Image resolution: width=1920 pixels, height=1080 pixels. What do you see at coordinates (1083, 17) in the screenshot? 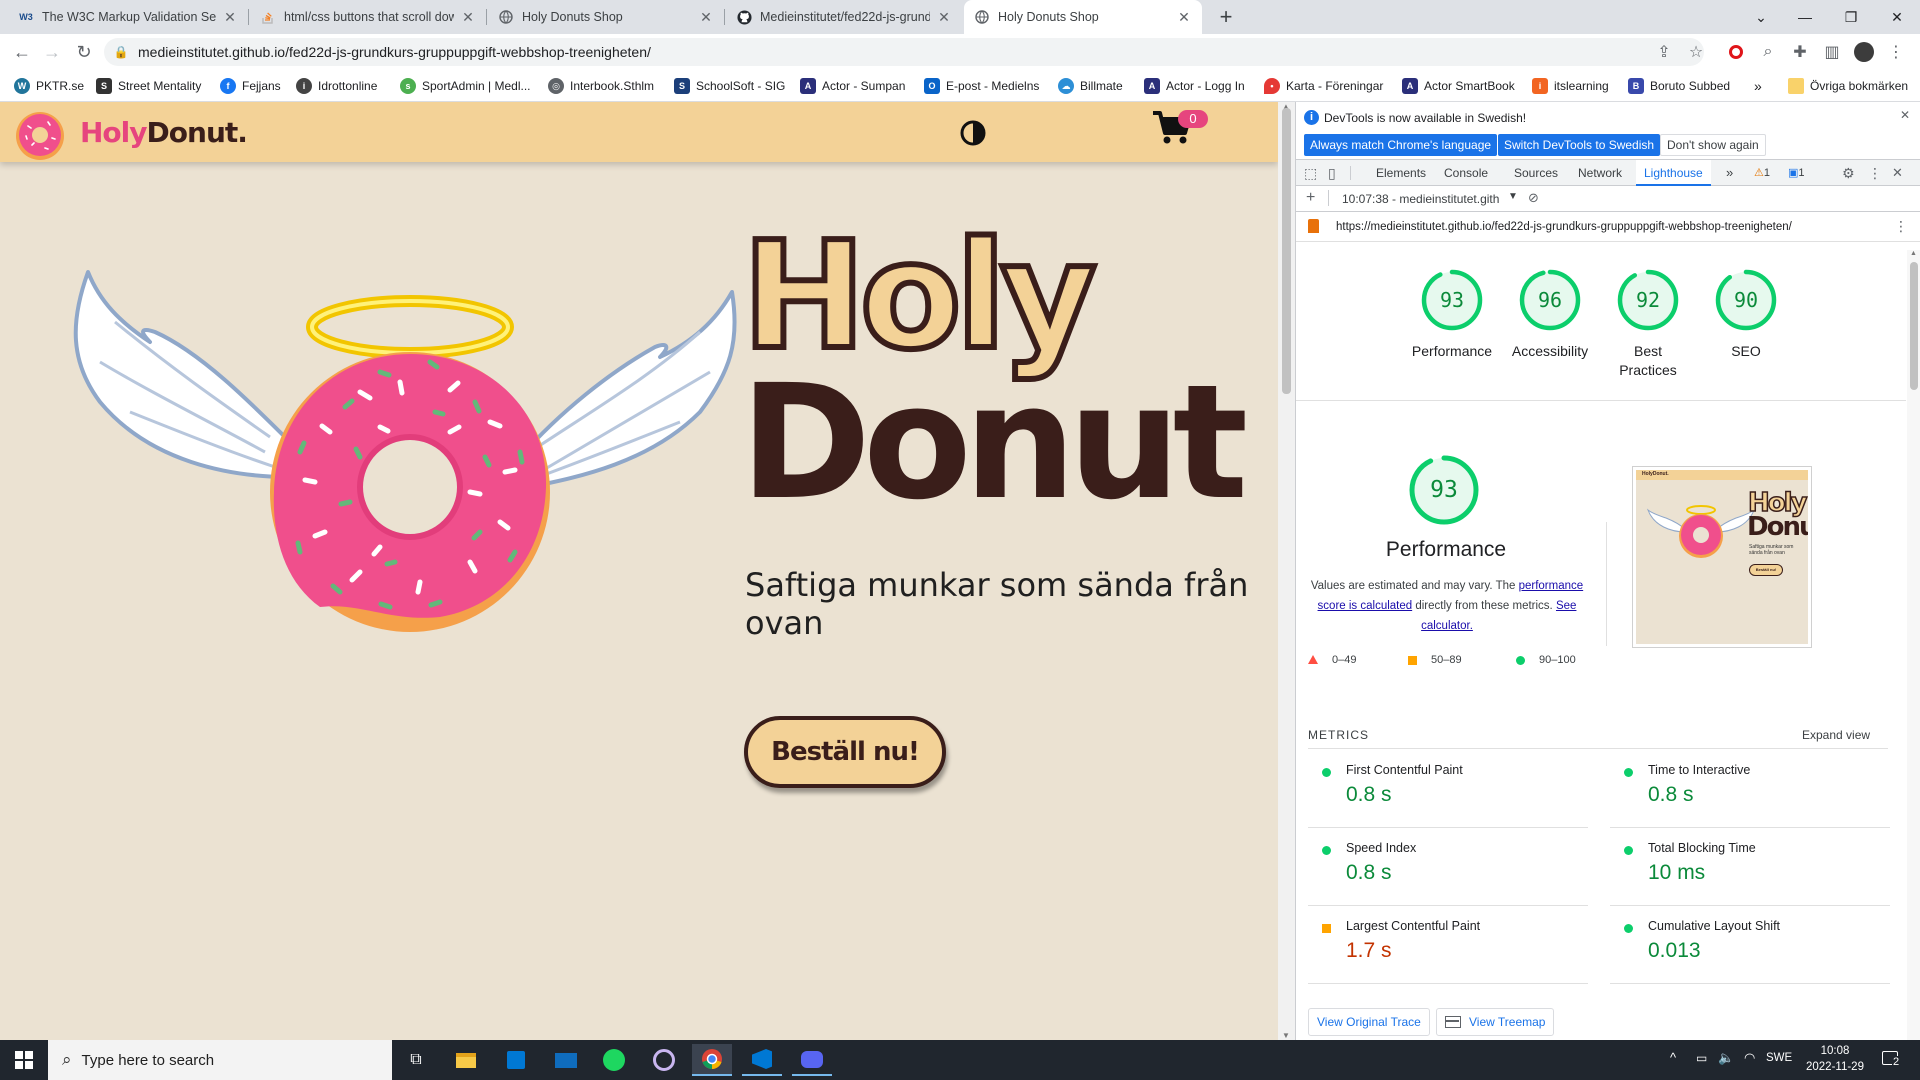
I see `browser-tab-active: Holy Donuts Shop ✕` at bounding box center [1083, 17].